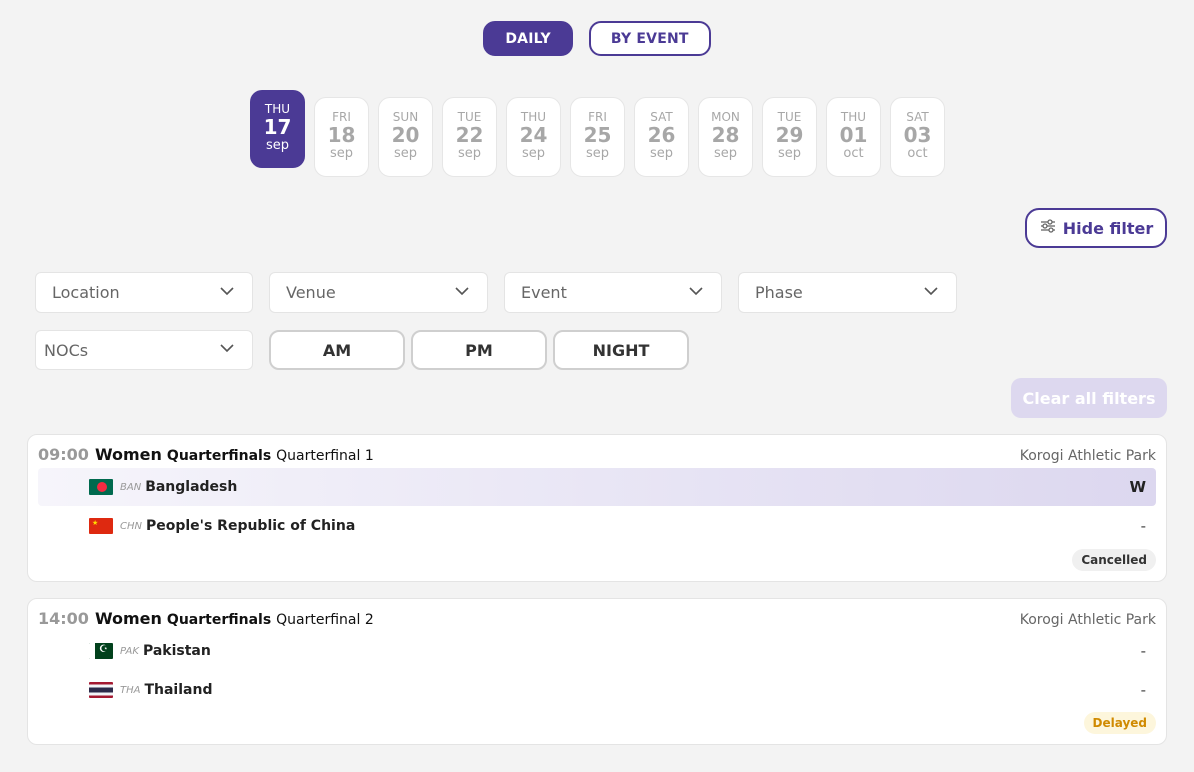 Image resolution: width=1194 pixels, height=772 pixels. I want to click on china-flag-icon: ★, so click(101, 526).